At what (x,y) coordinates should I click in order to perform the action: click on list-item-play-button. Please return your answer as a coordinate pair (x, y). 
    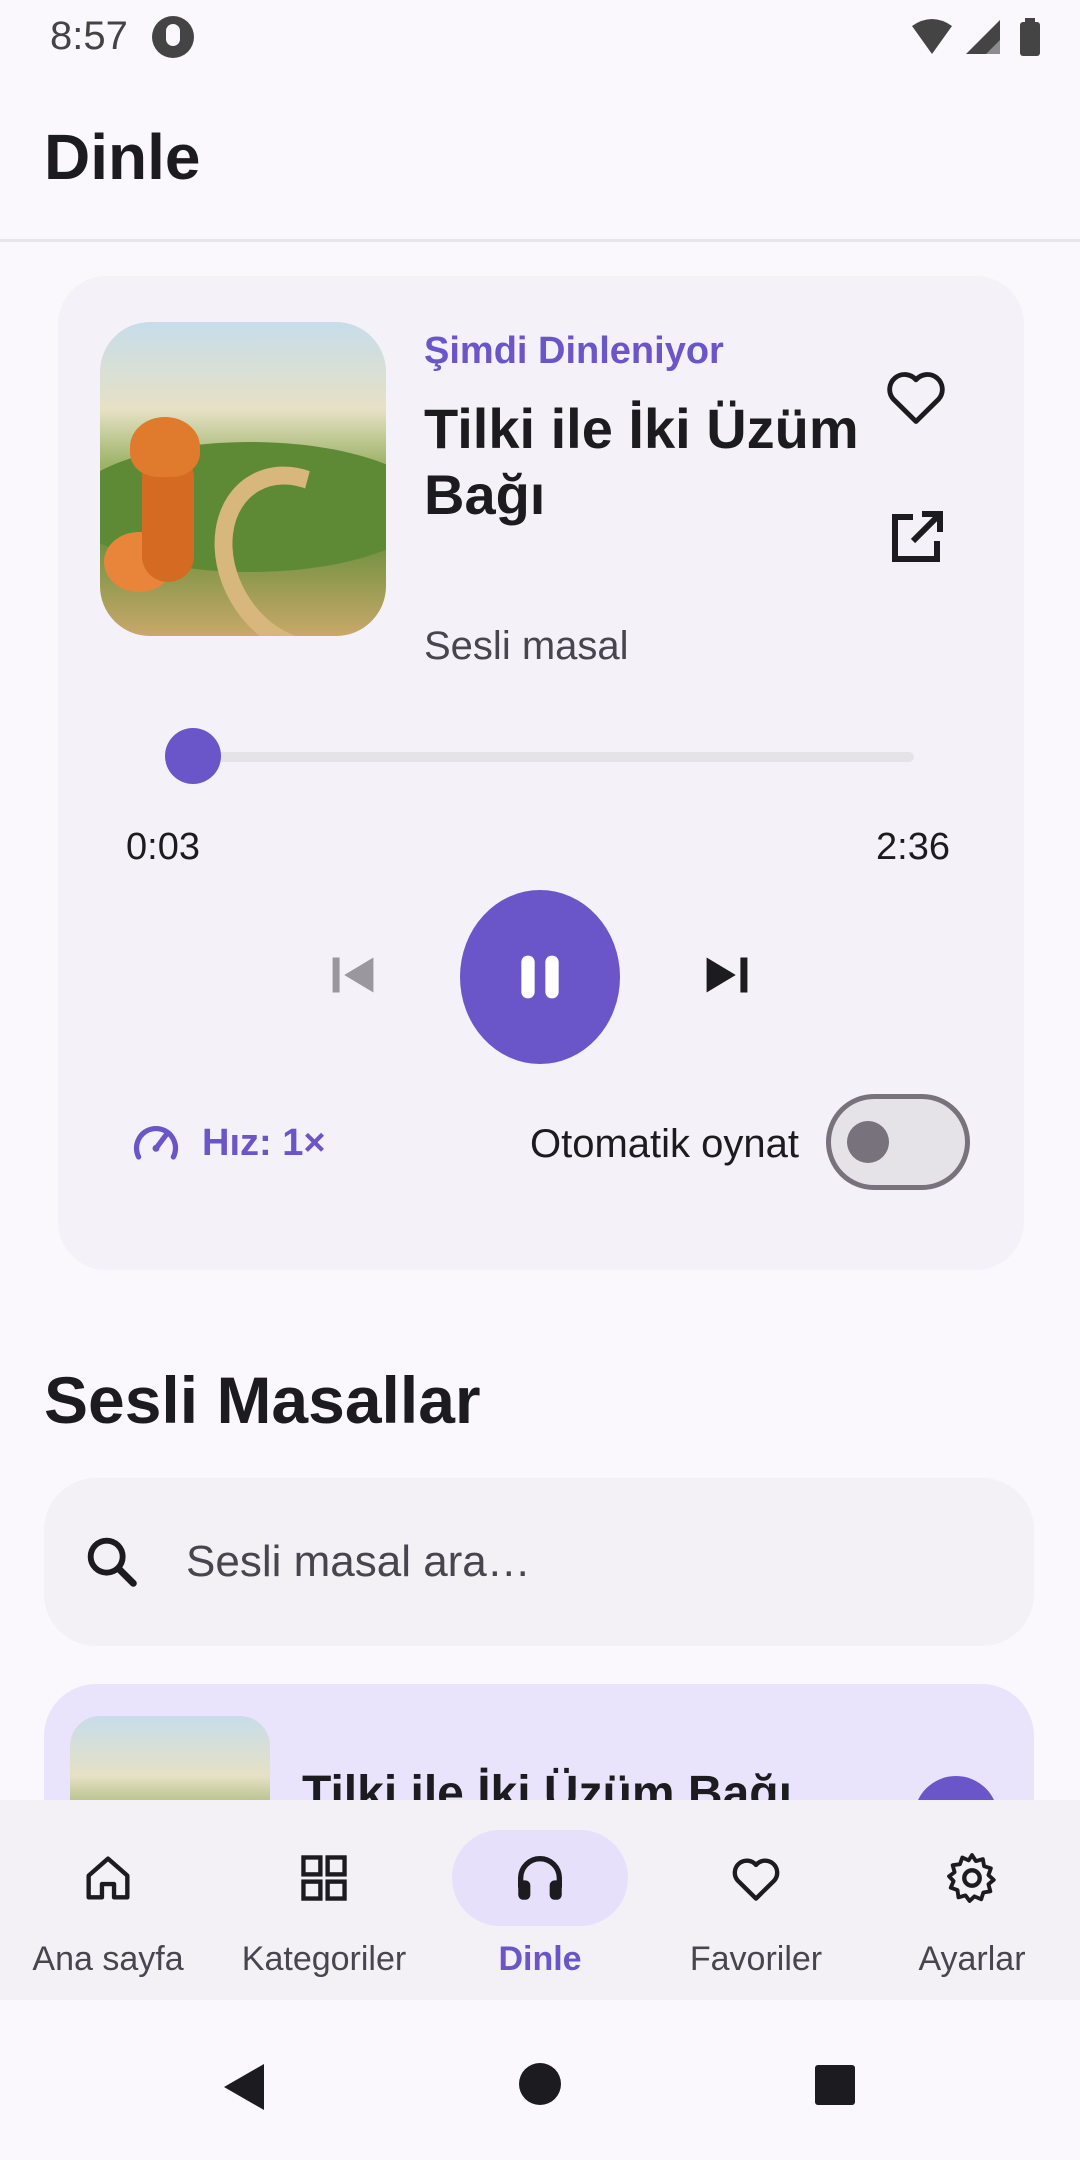
    Looking at the image, I should click on (956, 1788).